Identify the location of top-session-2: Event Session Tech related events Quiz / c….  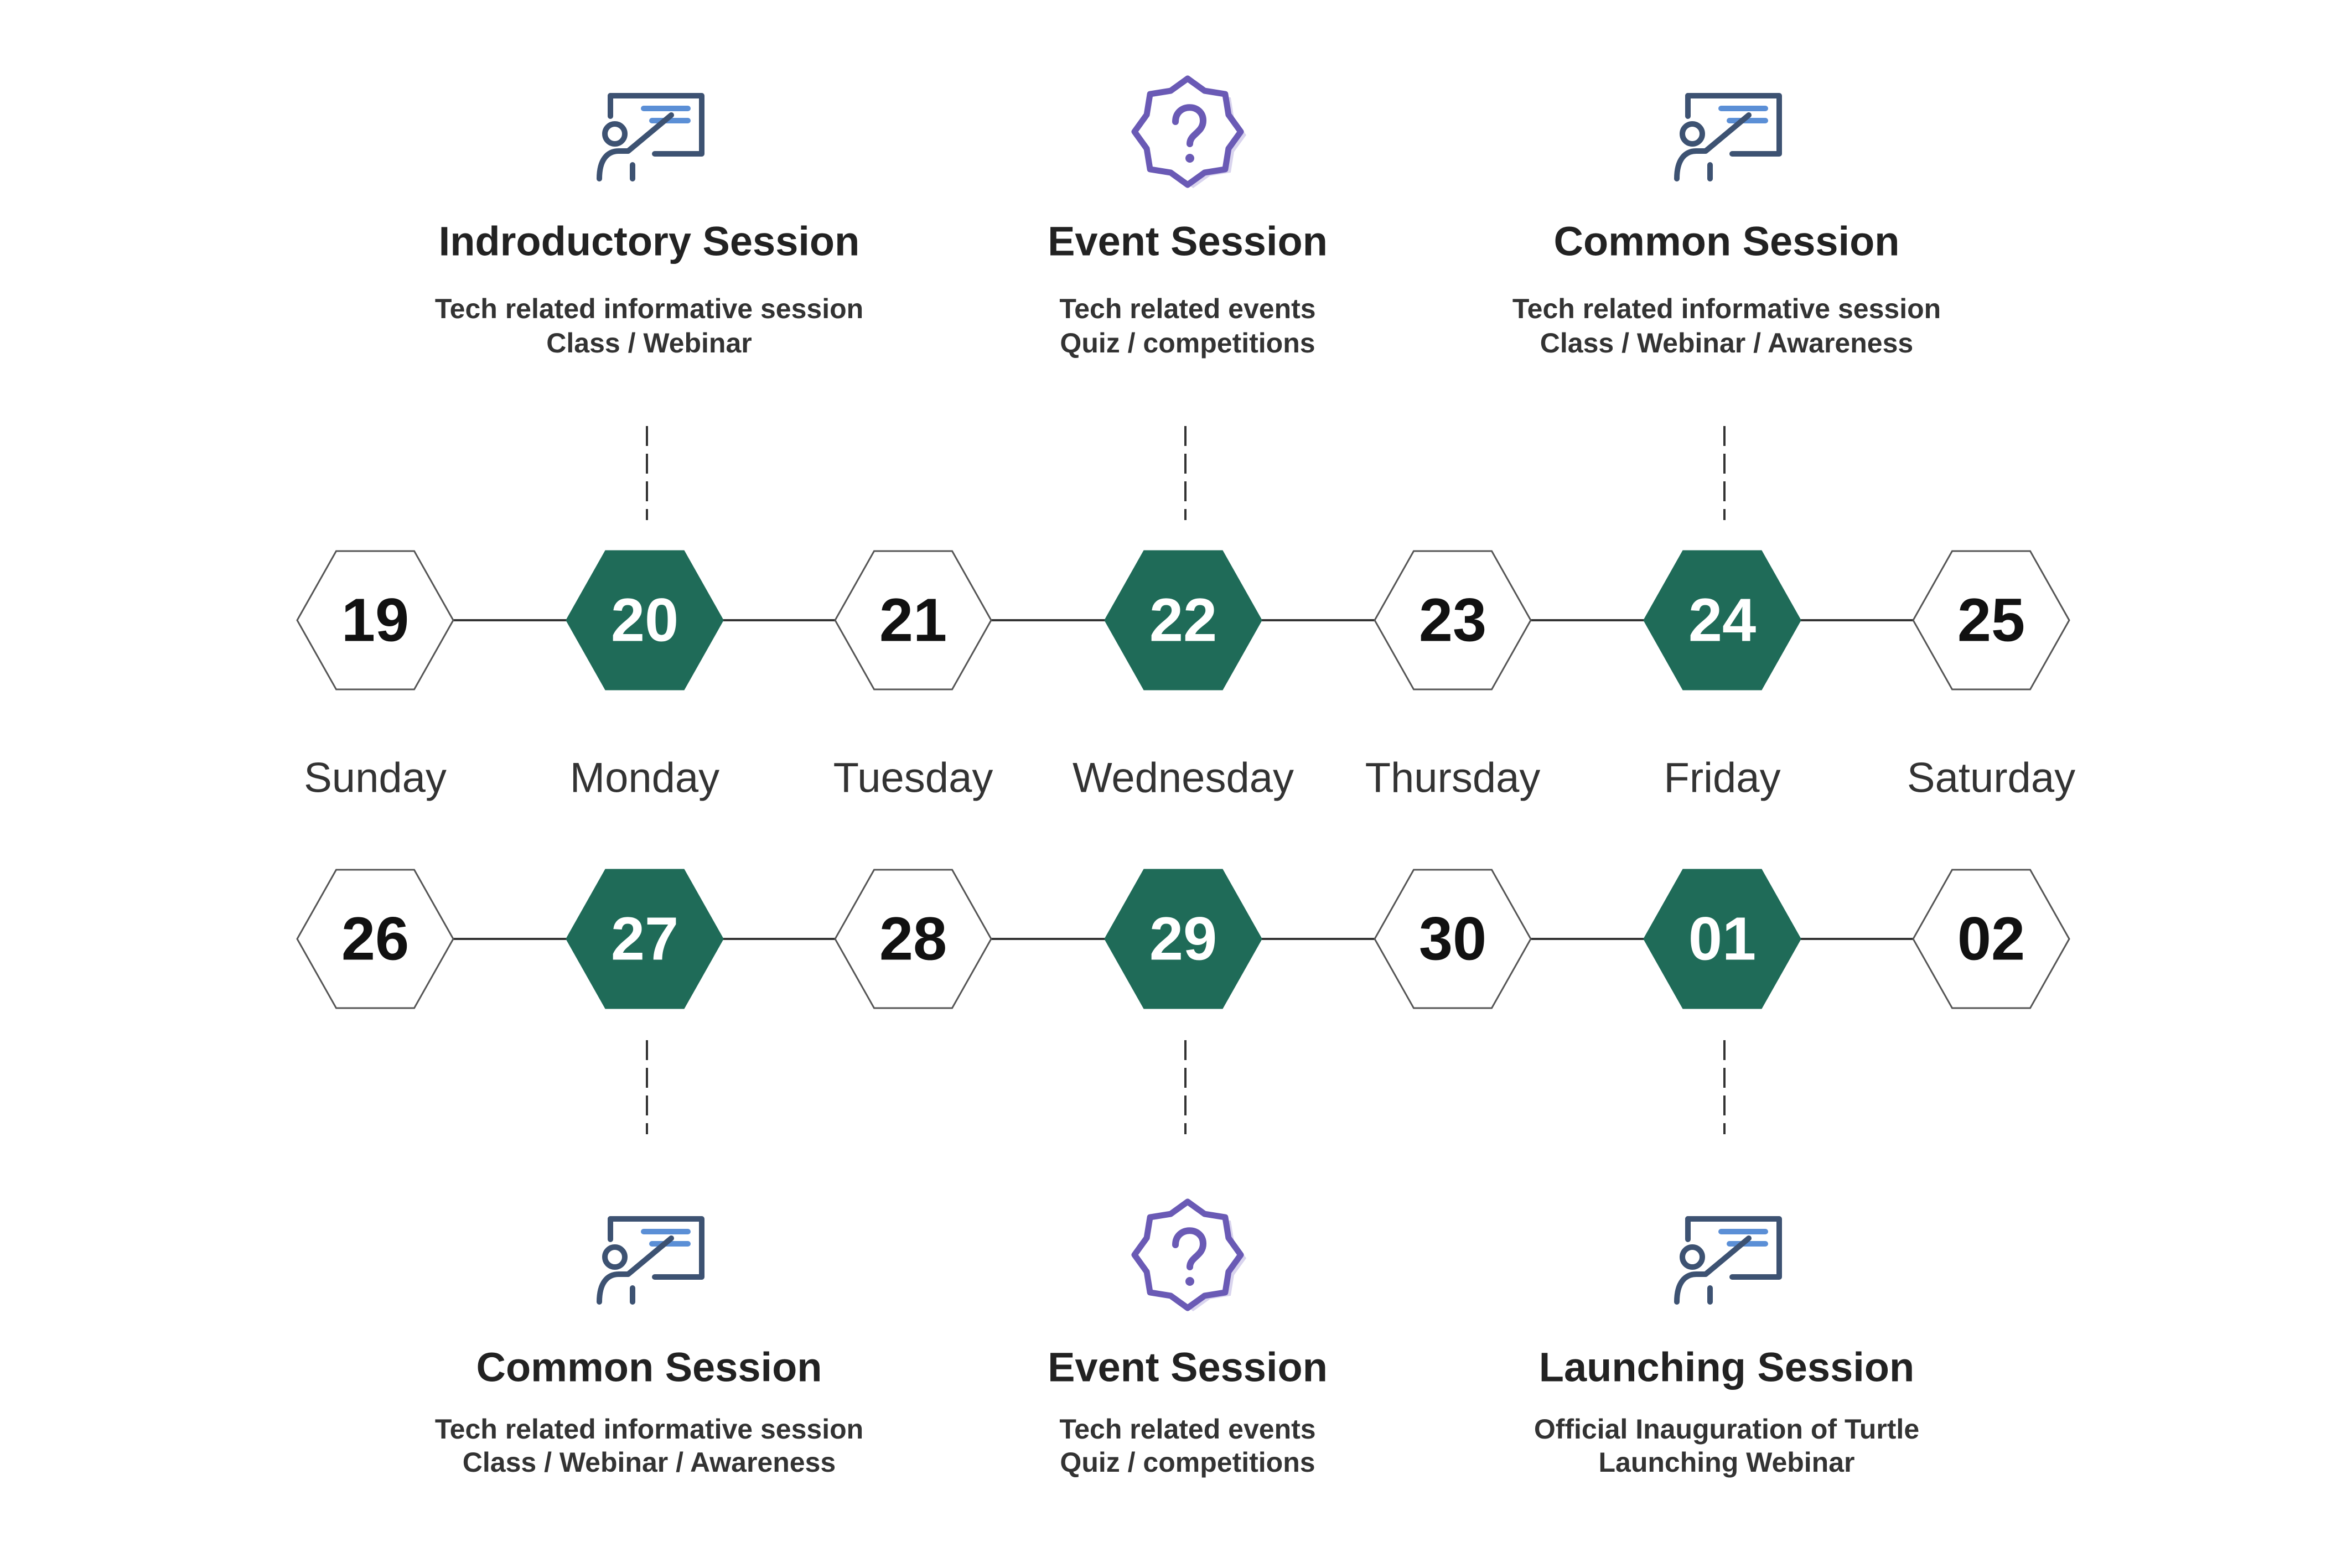
(1188, 217).